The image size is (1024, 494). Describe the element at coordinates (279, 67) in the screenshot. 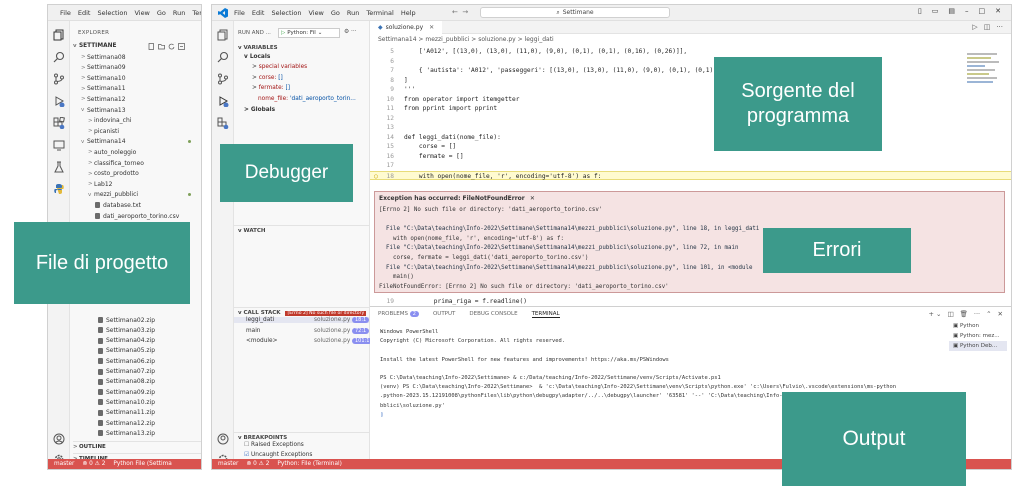

I see `variable-row: > special variables` at that location.